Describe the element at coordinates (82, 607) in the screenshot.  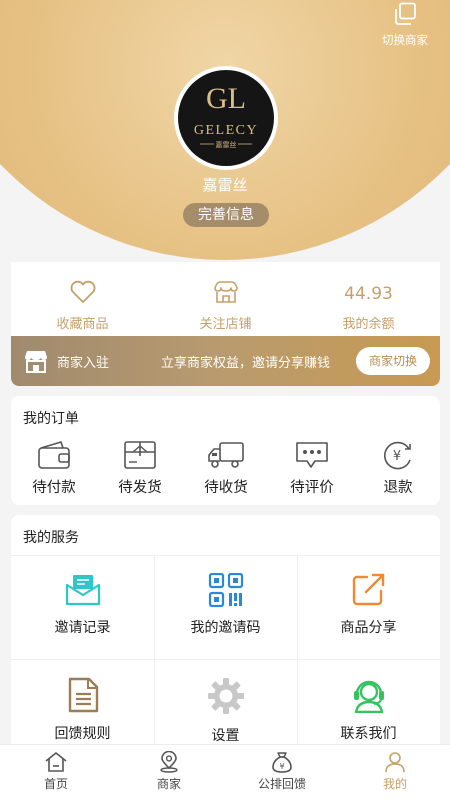
I see `service-invite-records: 邀请记录` at that location.